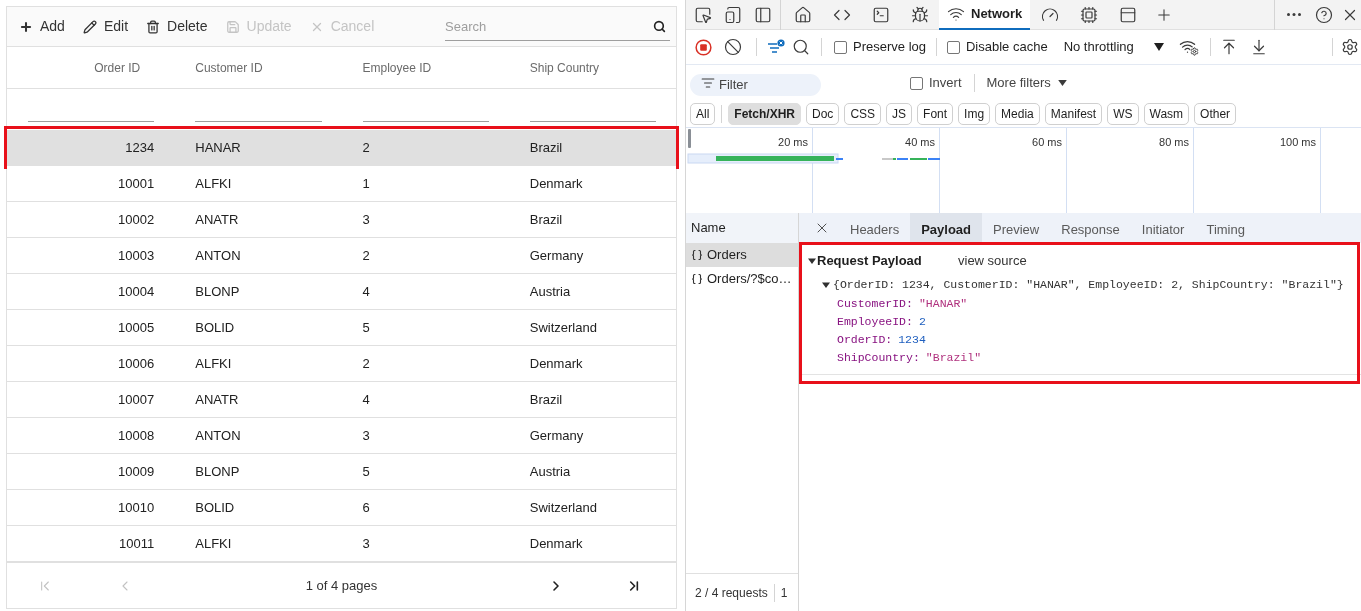 The height and width of the screenshot is (611, 1361). Describe the element at coordinates (946, 228) in the screenshot. I see `detail-tab: Payload` at that location.